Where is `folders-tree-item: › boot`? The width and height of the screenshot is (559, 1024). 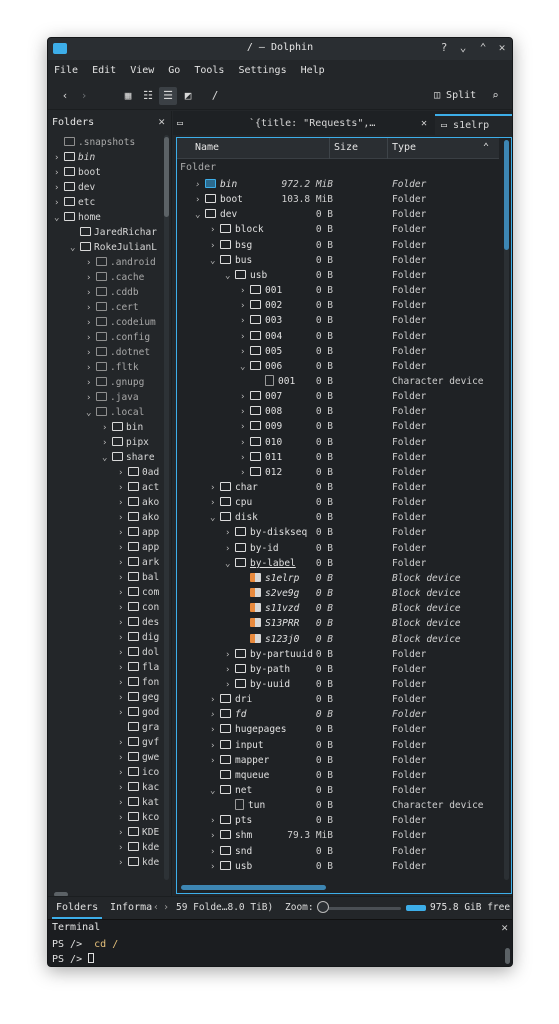
folders-tree-item: › boot is located at coordinates (77, 172).